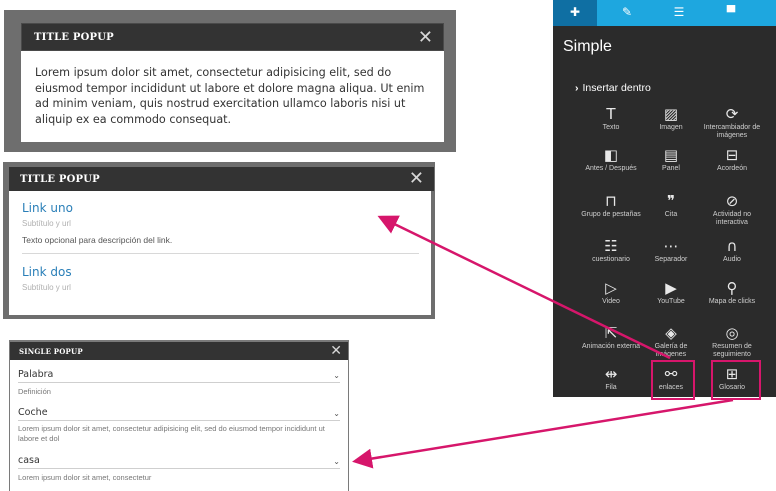 The width and height of the screenshot is (776, 491). What do you see at coordinates (732, 301) in the screenshot?
I see `tool-label: Mapa de clicks` at bounding box center [732, 301].